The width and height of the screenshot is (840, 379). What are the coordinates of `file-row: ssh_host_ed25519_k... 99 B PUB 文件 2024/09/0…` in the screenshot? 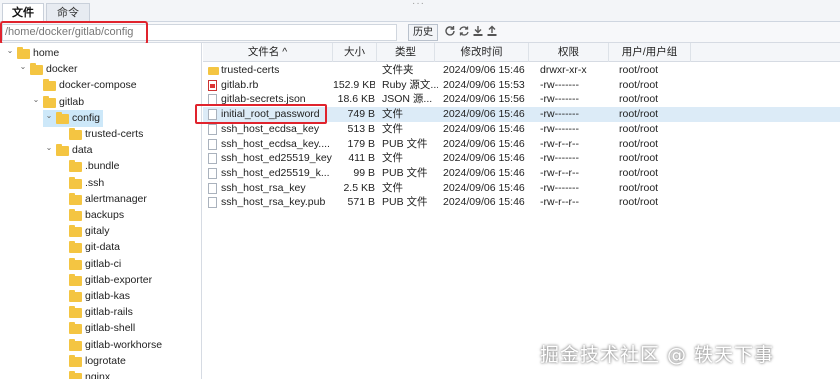 It's located at (521, 173).